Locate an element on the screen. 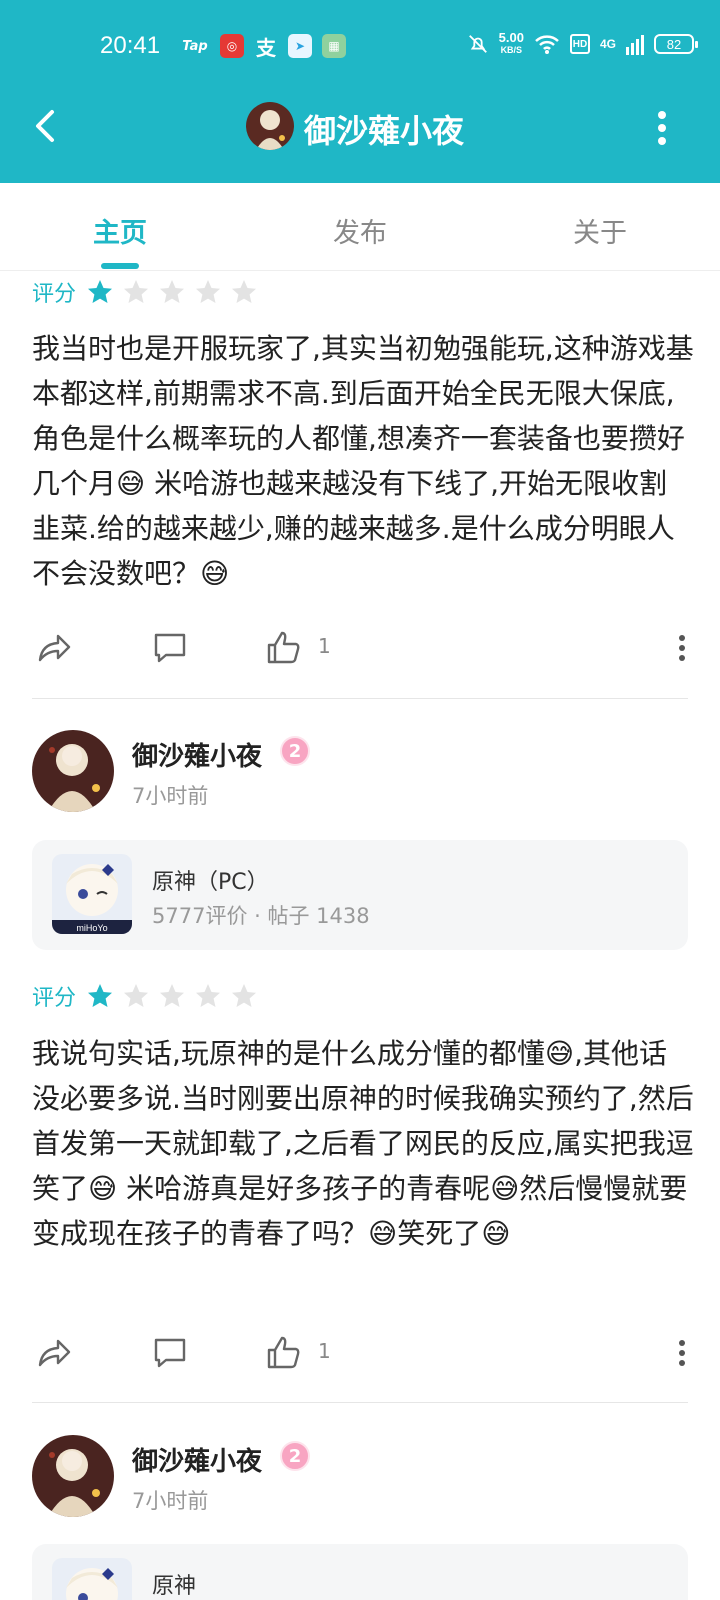 The image size is (720, 1600). signal-icon is located at coordinates (635, 45).